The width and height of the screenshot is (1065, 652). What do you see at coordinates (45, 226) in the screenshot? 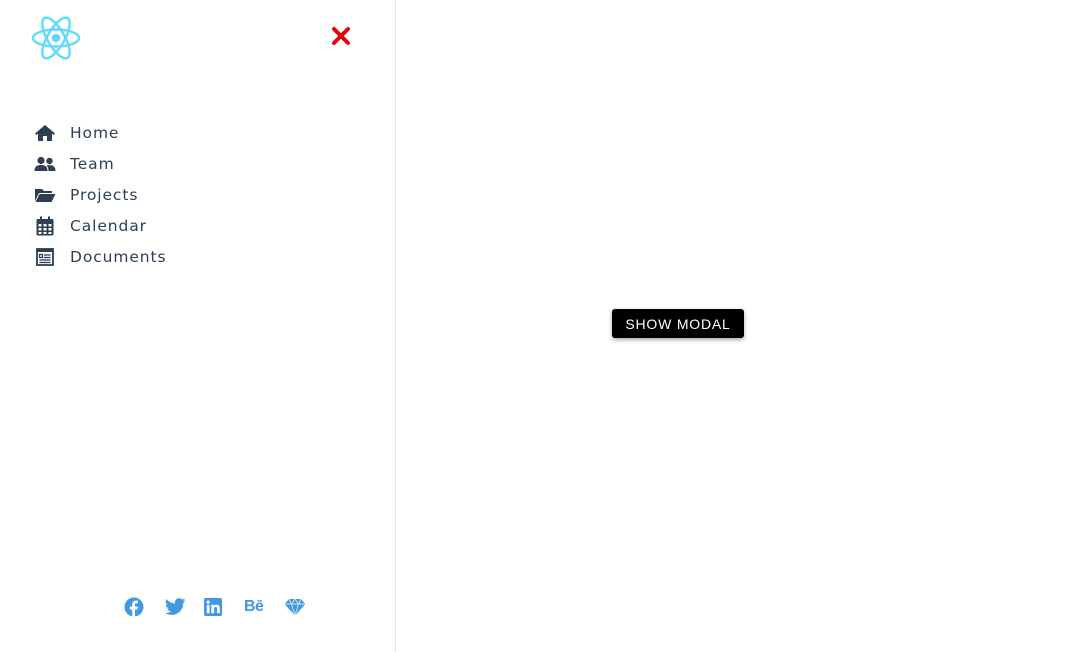
I see `calendar-icon` at bounding box center [45, 226].